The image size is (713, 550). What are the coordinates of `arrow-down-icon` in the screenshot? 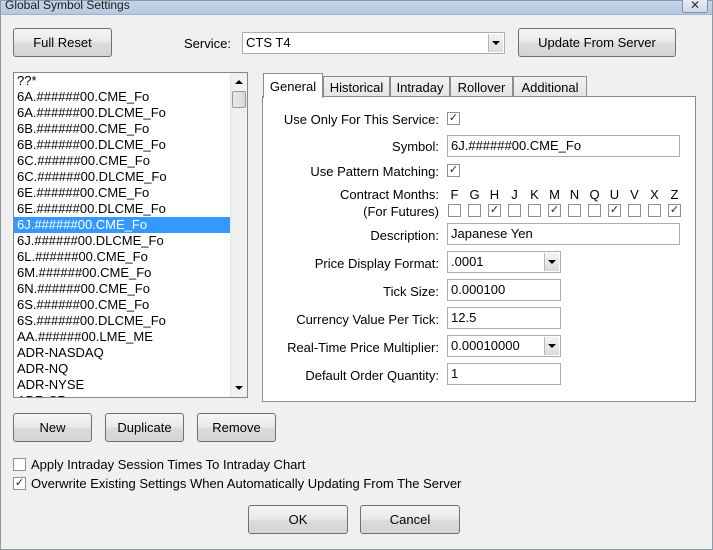 It's located at (239, 388).